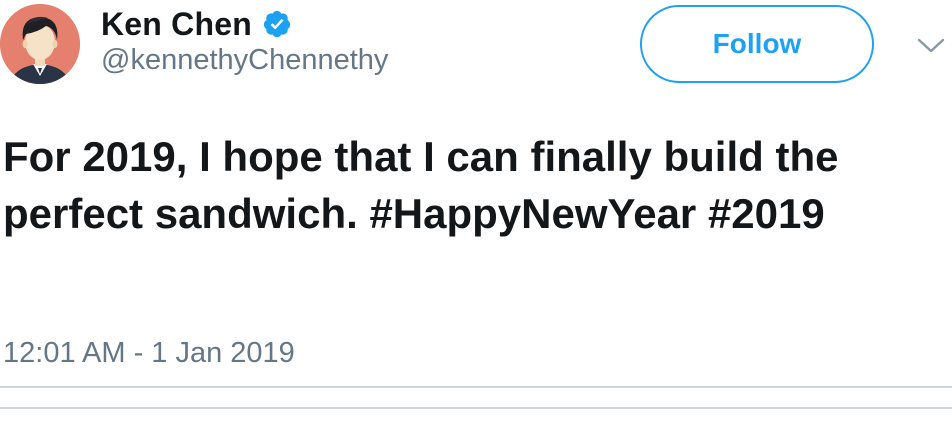 This screenshot has height=434, width=952. I want to click on avatar, so click(40, 44).